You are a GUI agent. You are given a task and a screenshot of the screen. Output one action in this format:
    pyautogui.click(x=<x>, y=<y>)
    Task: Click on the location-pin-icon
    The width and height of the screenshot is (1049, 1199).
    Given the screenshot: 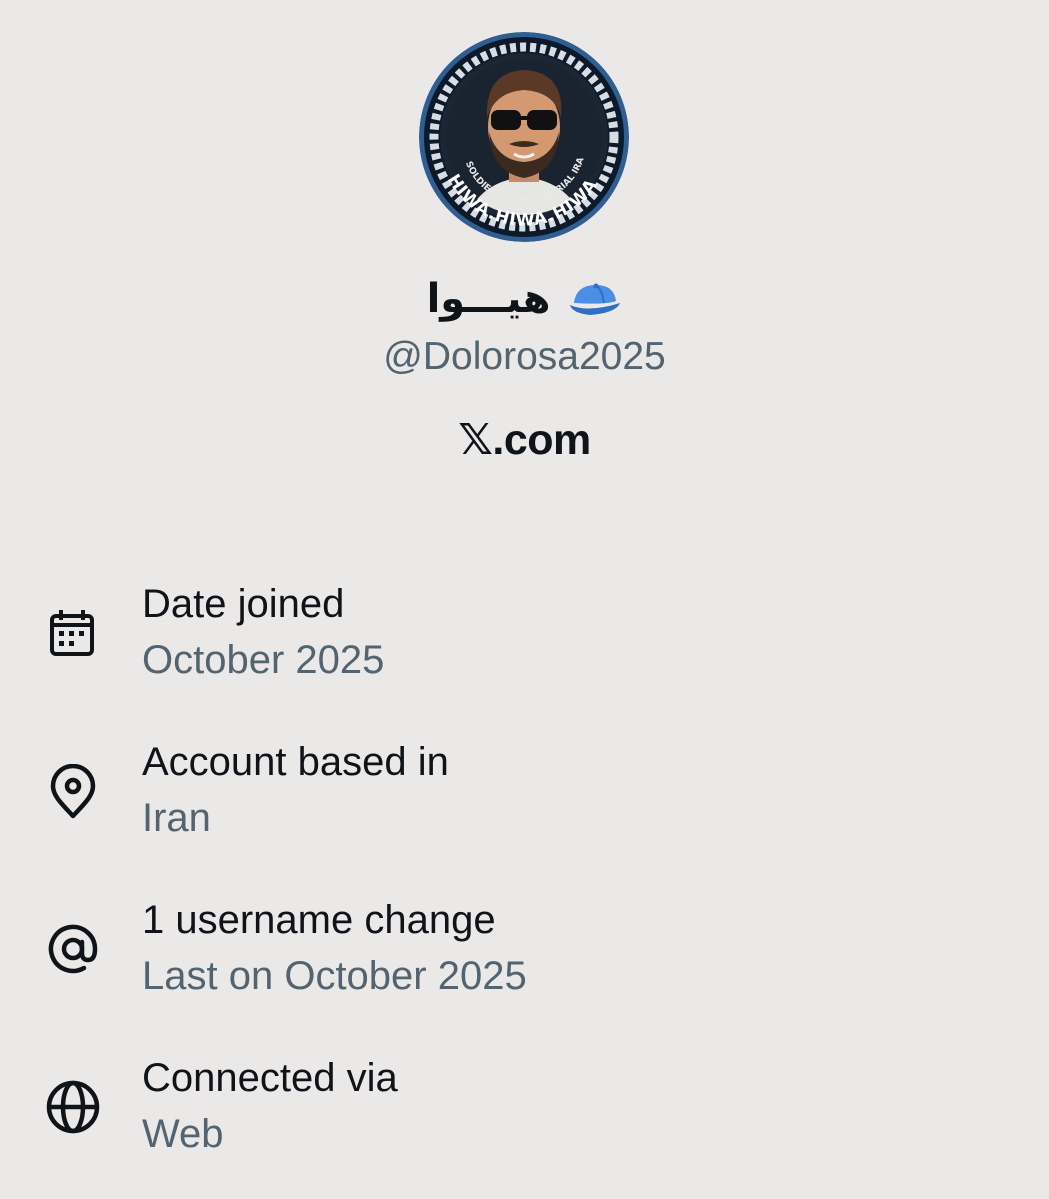 What is the action you would take?
    pyautogui.click(x=73, y=791)
    